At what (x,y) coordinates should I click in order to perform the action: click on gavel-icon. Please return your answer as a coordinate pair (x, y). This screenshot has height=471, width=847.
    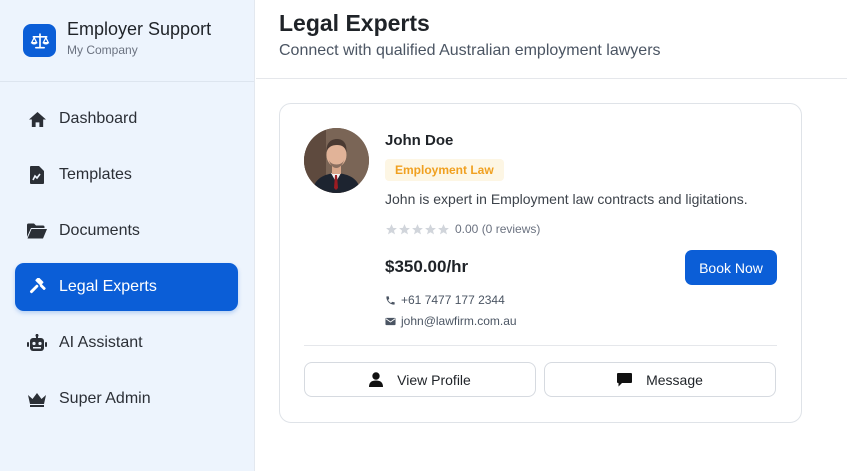
    Looking at the image, I should click on (37, 287).